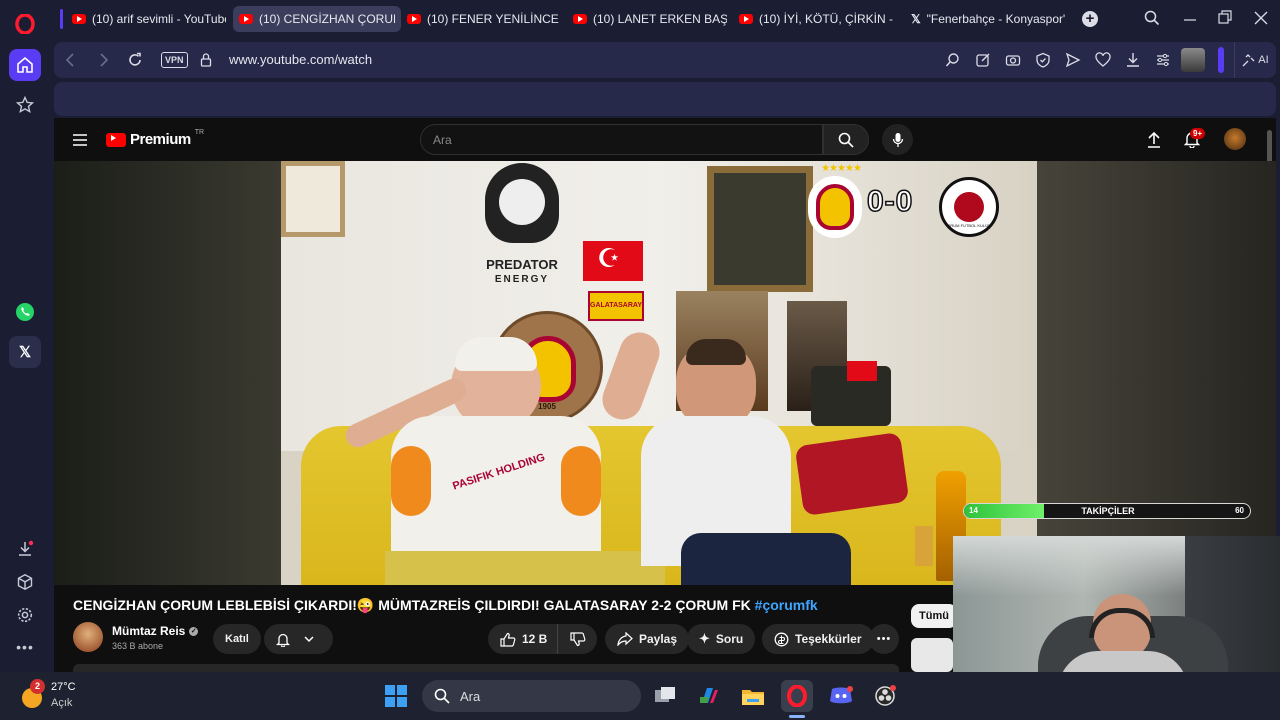 The width and height of the screenshot is (1280, 720). I want to click on like-button: 12 B, so click(523, 639).